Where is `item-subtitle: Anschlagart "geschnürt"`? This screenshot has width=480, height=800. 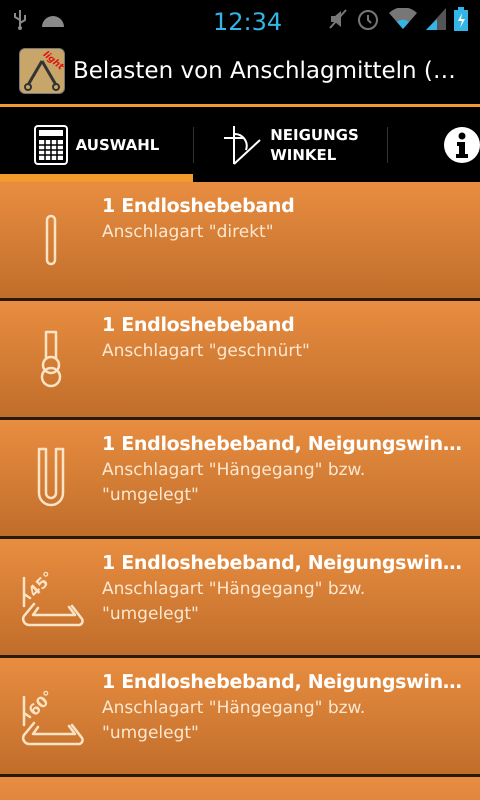 item-subtitle: Anschlagart "geschnürt" is located at coordinates (206, 351).